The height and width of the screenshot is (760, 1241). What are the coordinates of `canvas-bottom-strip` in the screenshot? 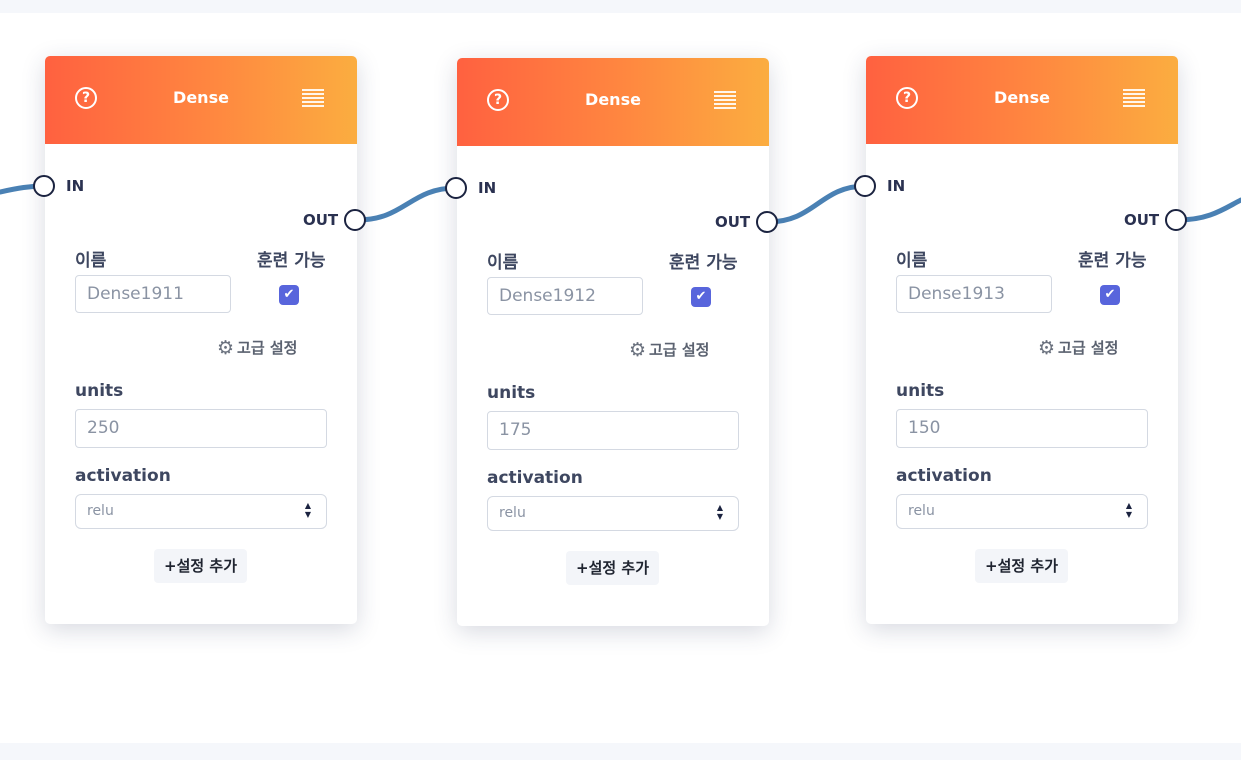 It's located at (620, 751).